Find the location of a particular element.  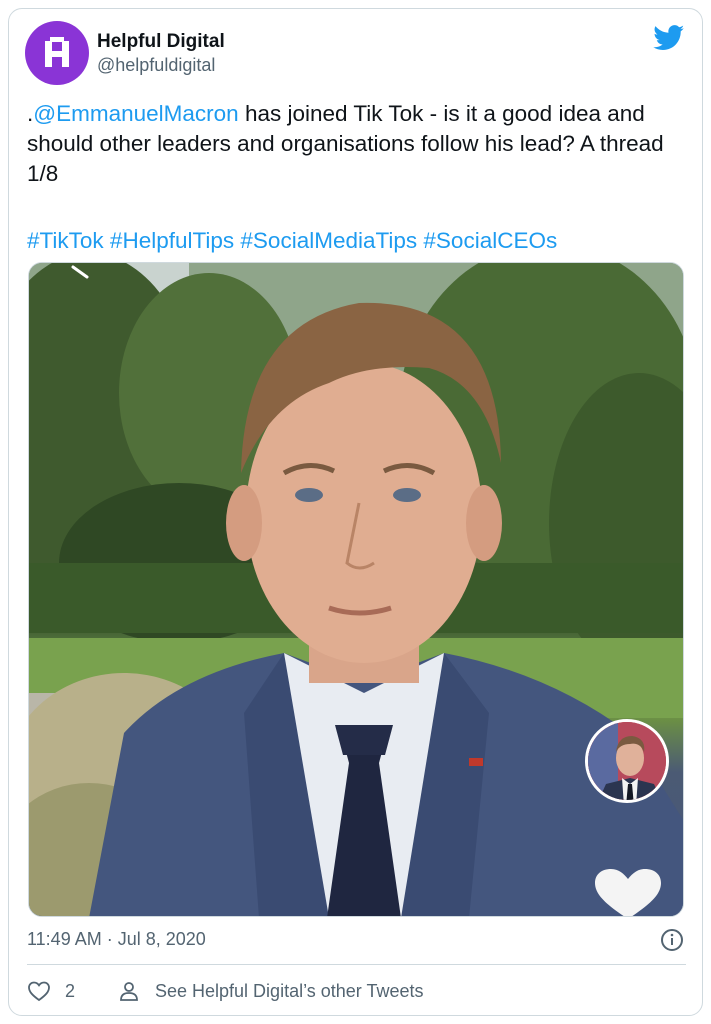

tweet-header: Helpful Digital @helpfuldigital is located at coordinates (355, 53).